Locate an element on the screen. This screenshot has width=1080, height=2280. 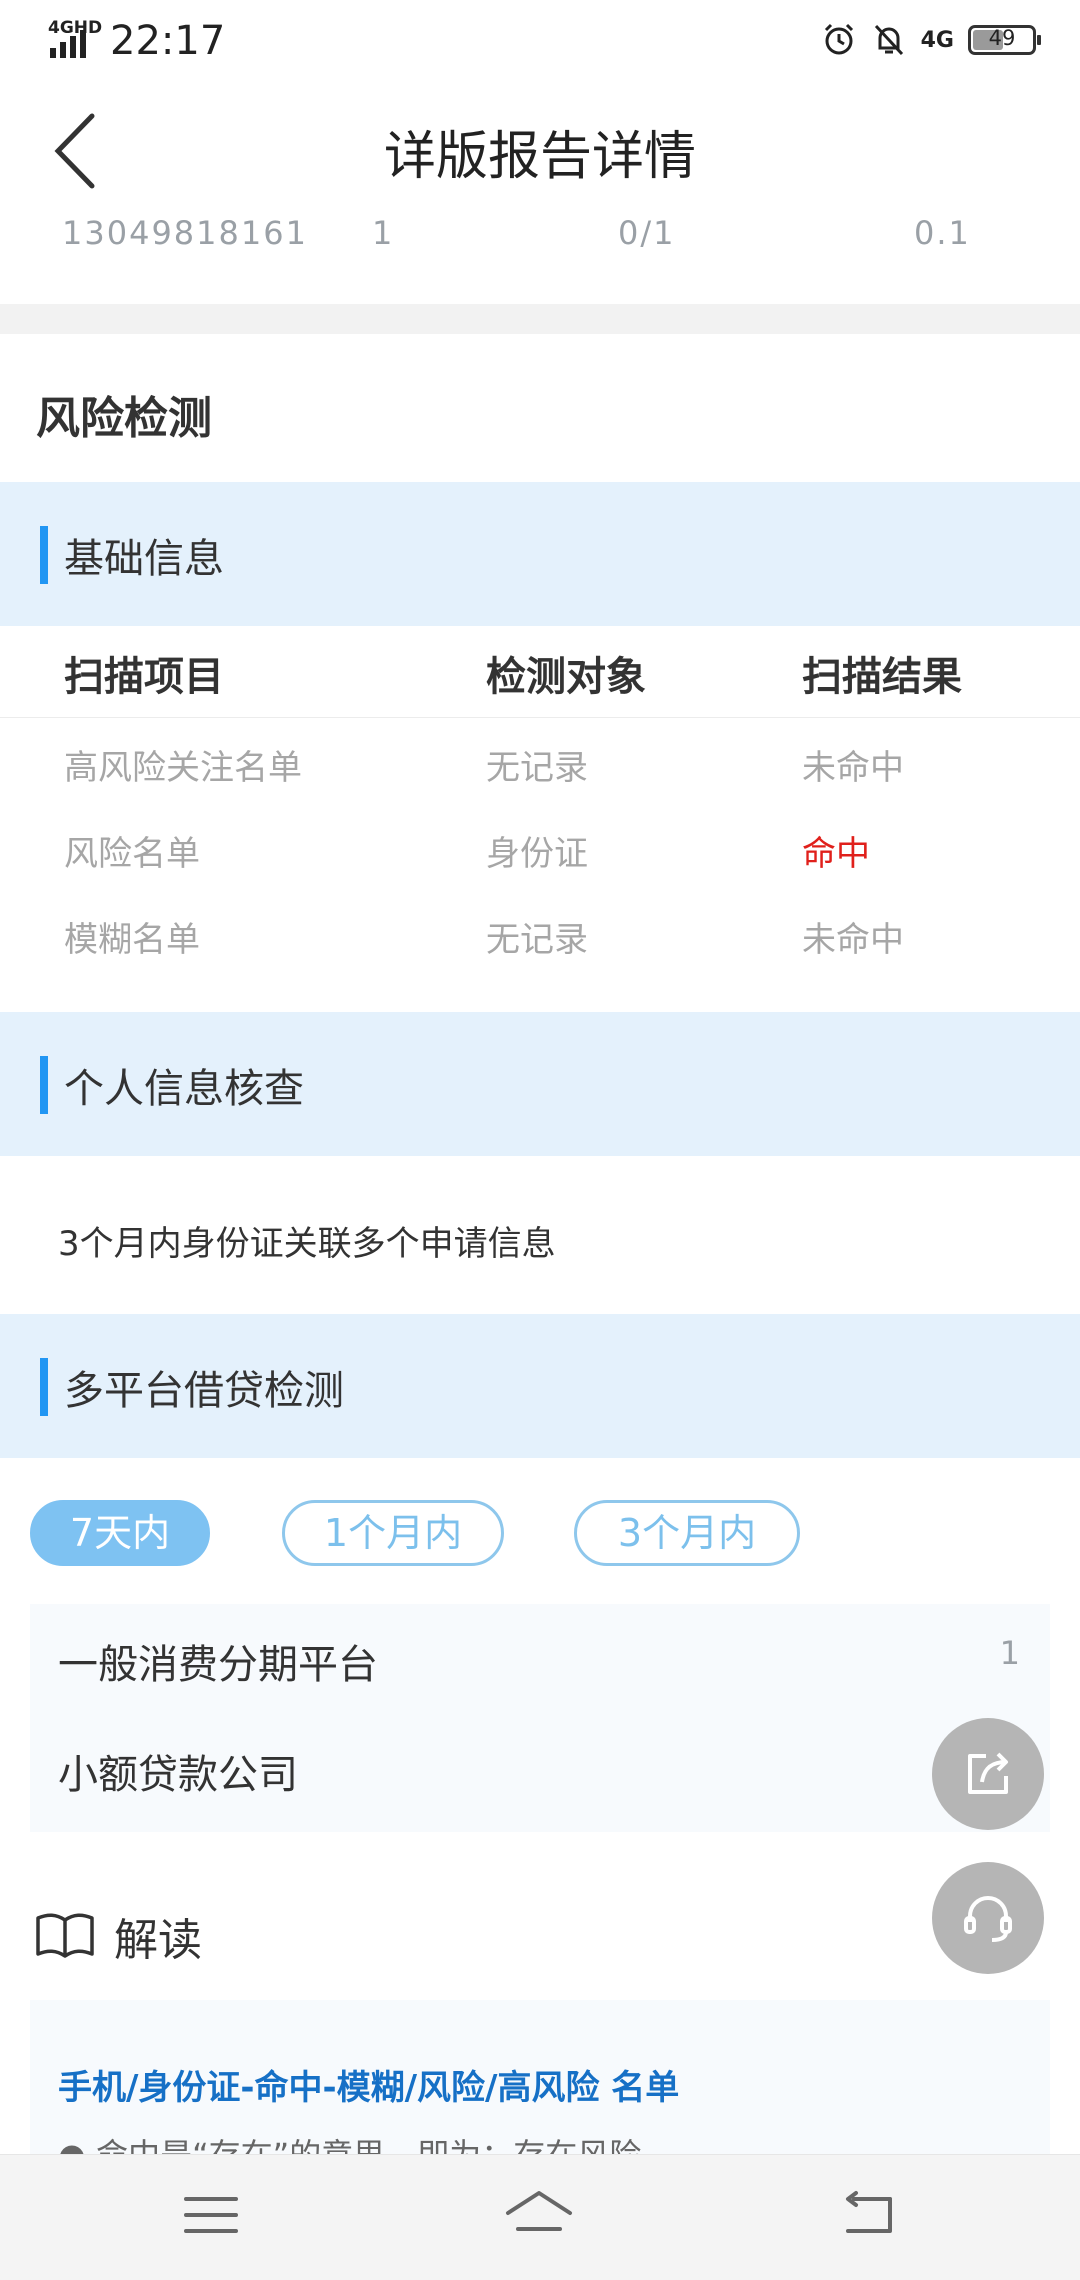
clock: 22:17 is located at coordinates (168, 41).